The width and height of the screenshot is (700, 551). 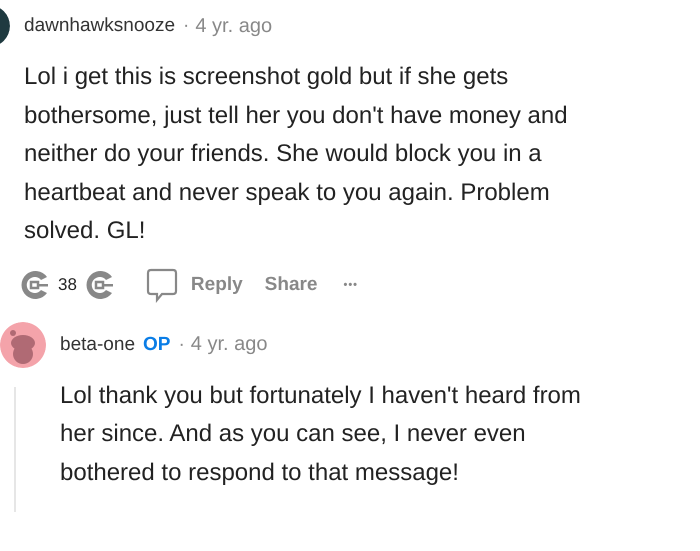 I want to click on op-label: OP, so click(x=156, y=345).